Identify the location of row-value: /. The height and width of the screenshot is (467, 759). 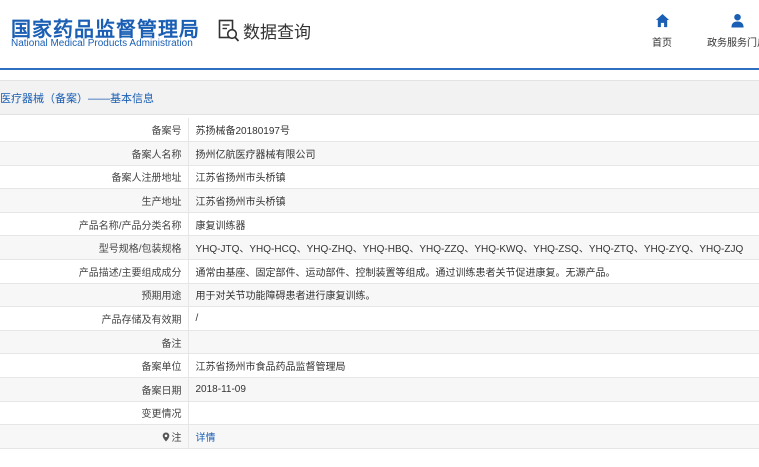
(473, 318).